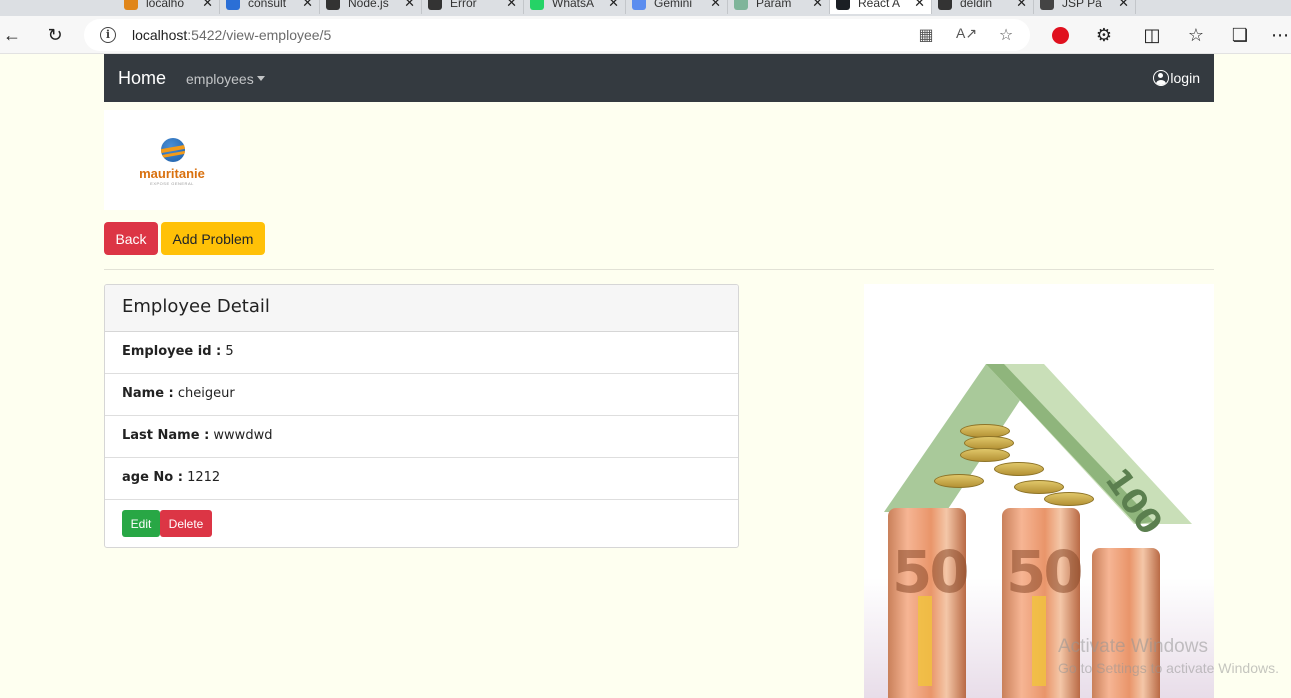  I want to click on tab-title: Node.js, so click(368, 5).